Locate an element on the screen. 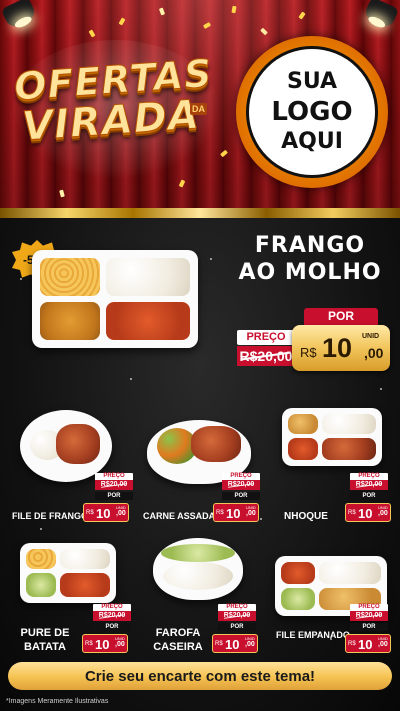 The width and height of the screenshot is (400, 711). food-beef is located at coordinates (216, 444).